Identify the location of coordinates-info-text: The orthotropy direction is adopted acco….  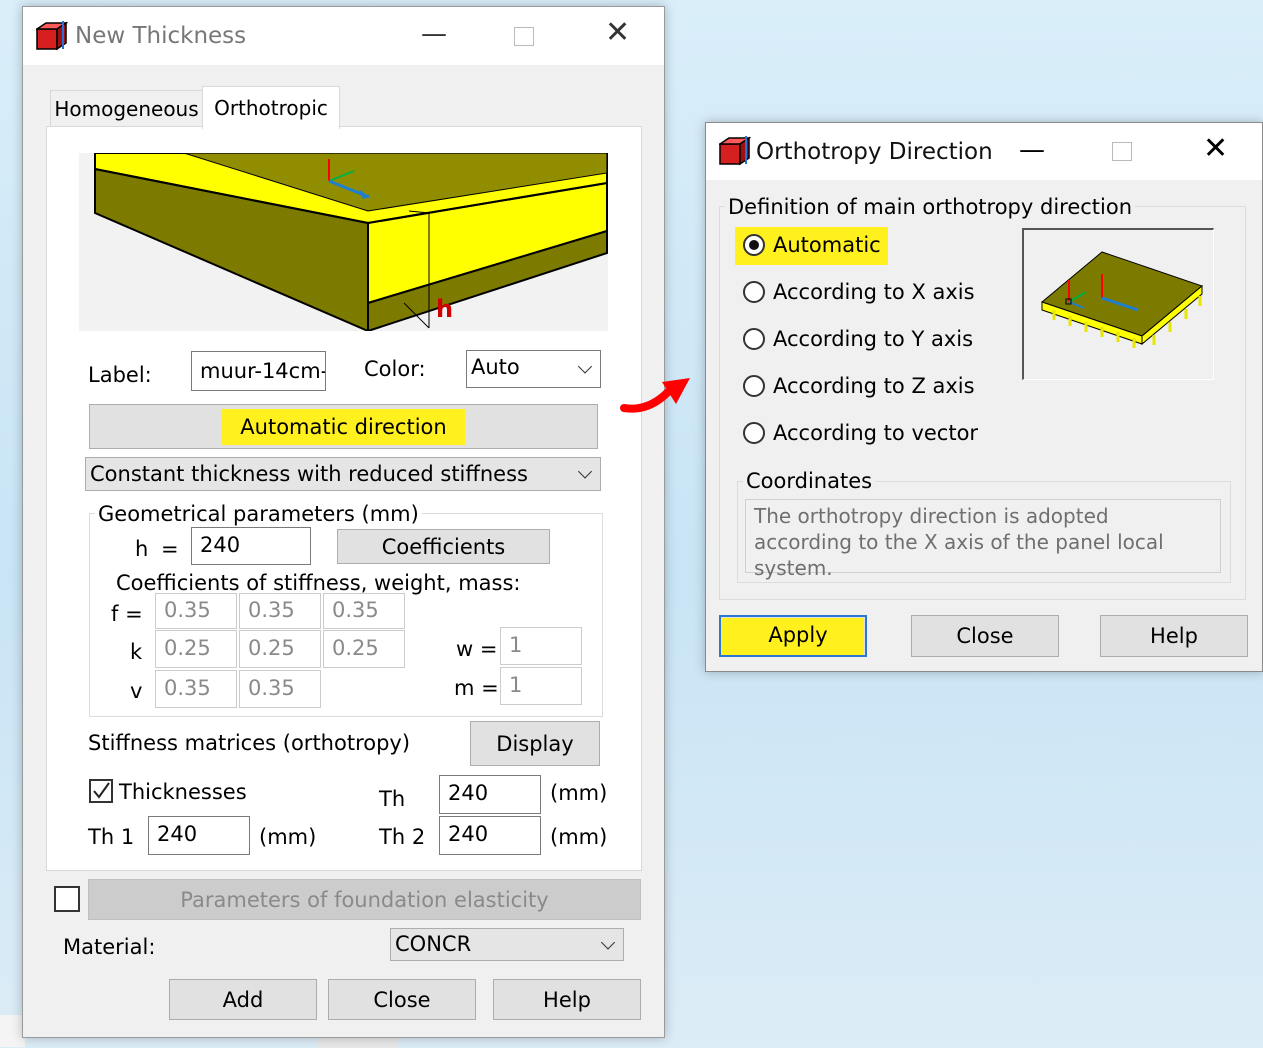
(959, 542).